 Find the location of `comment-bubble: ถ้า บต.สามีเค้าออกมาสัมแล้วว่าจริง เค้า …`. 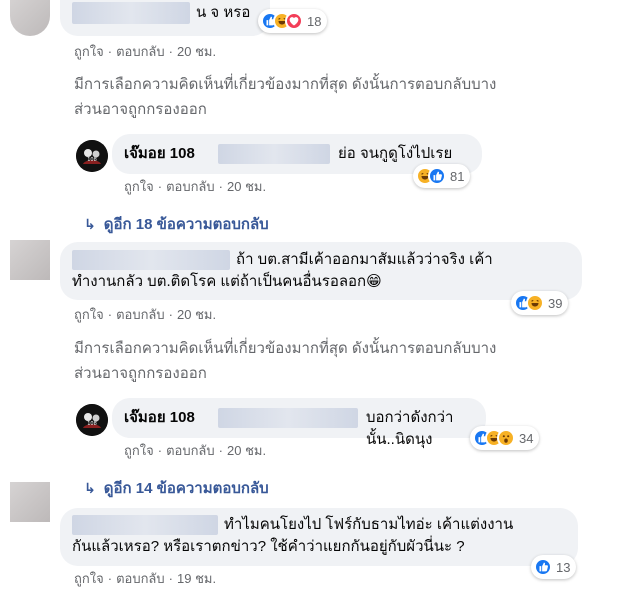

comment-bubble: ถ้า บต.สามีเค้าออกมาสัมแล้วว่าจริง เค้า … is located at coordinates (321, 271).